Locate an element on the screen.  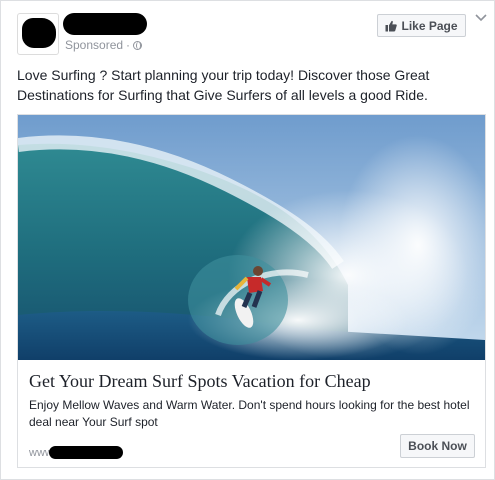
ad-url: www is located at coordinates (76, 452).